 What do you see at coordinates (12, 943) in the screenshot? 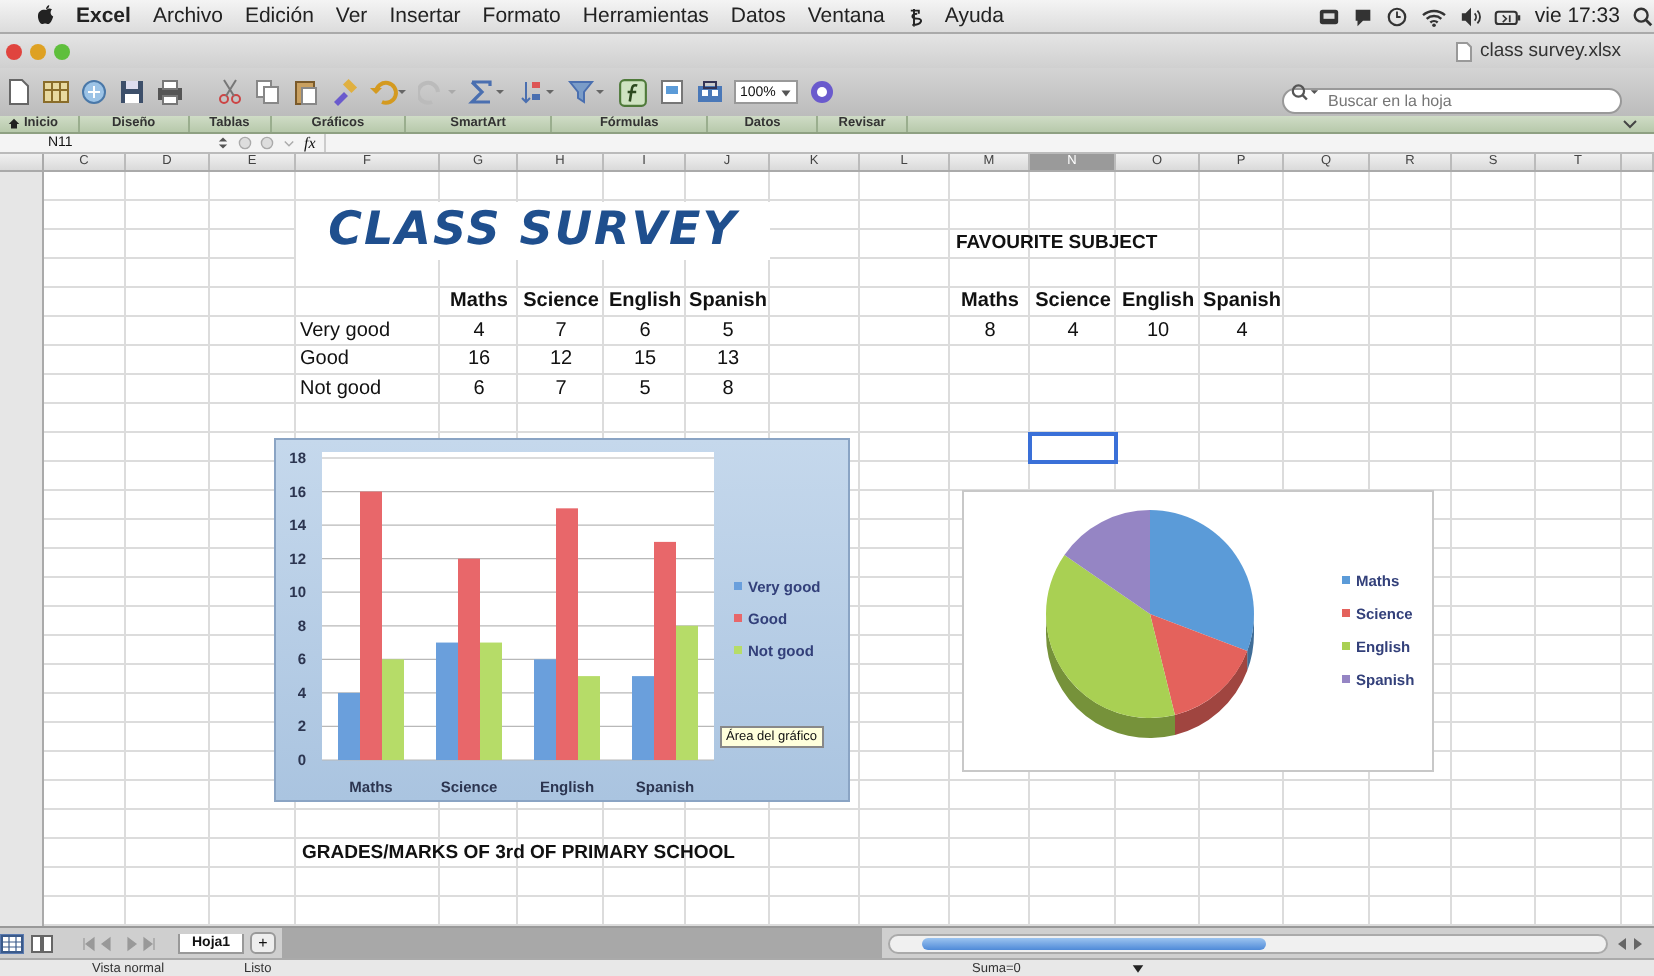
I see `normal-view-icon` at bounding box center [12, 943].